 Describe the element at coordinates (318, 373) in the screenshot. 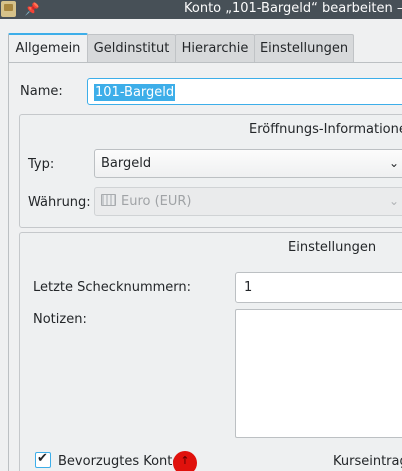

I see `notes-textarea` at that location.